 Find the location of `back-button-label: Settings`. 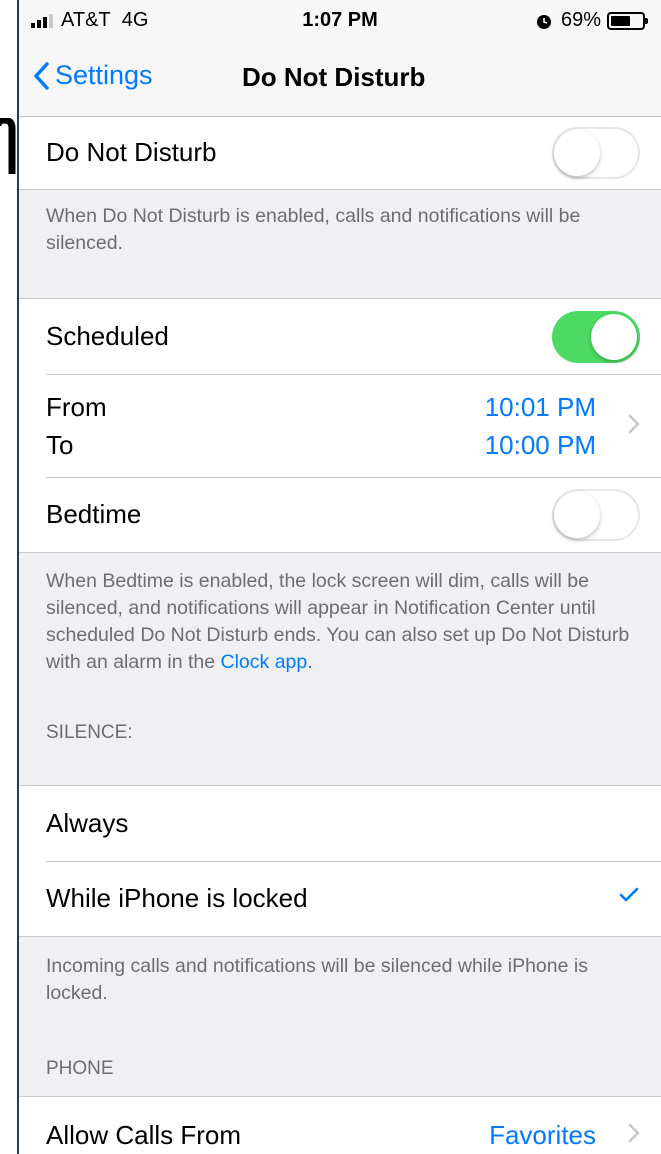

back-button-label: Settings is located at coordinates (104, 75).